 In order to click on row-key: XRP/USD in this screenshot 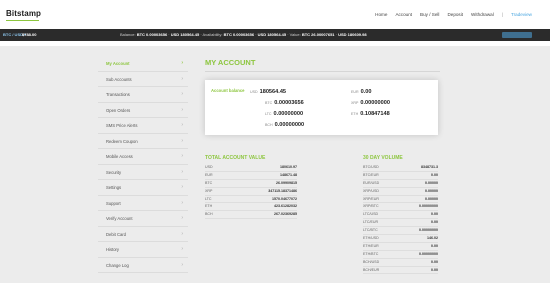, I will do `click(371, 190)`.